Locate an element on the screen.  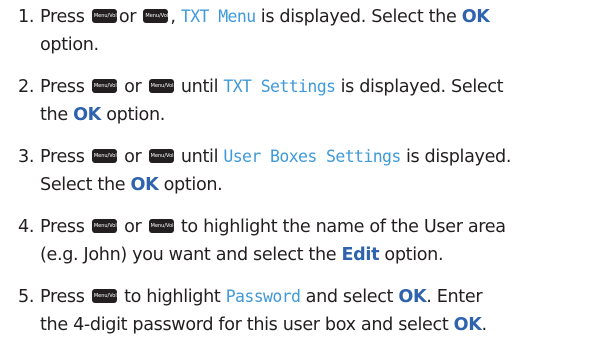
step-text: is displayed. is located at coordinates (458, 157).